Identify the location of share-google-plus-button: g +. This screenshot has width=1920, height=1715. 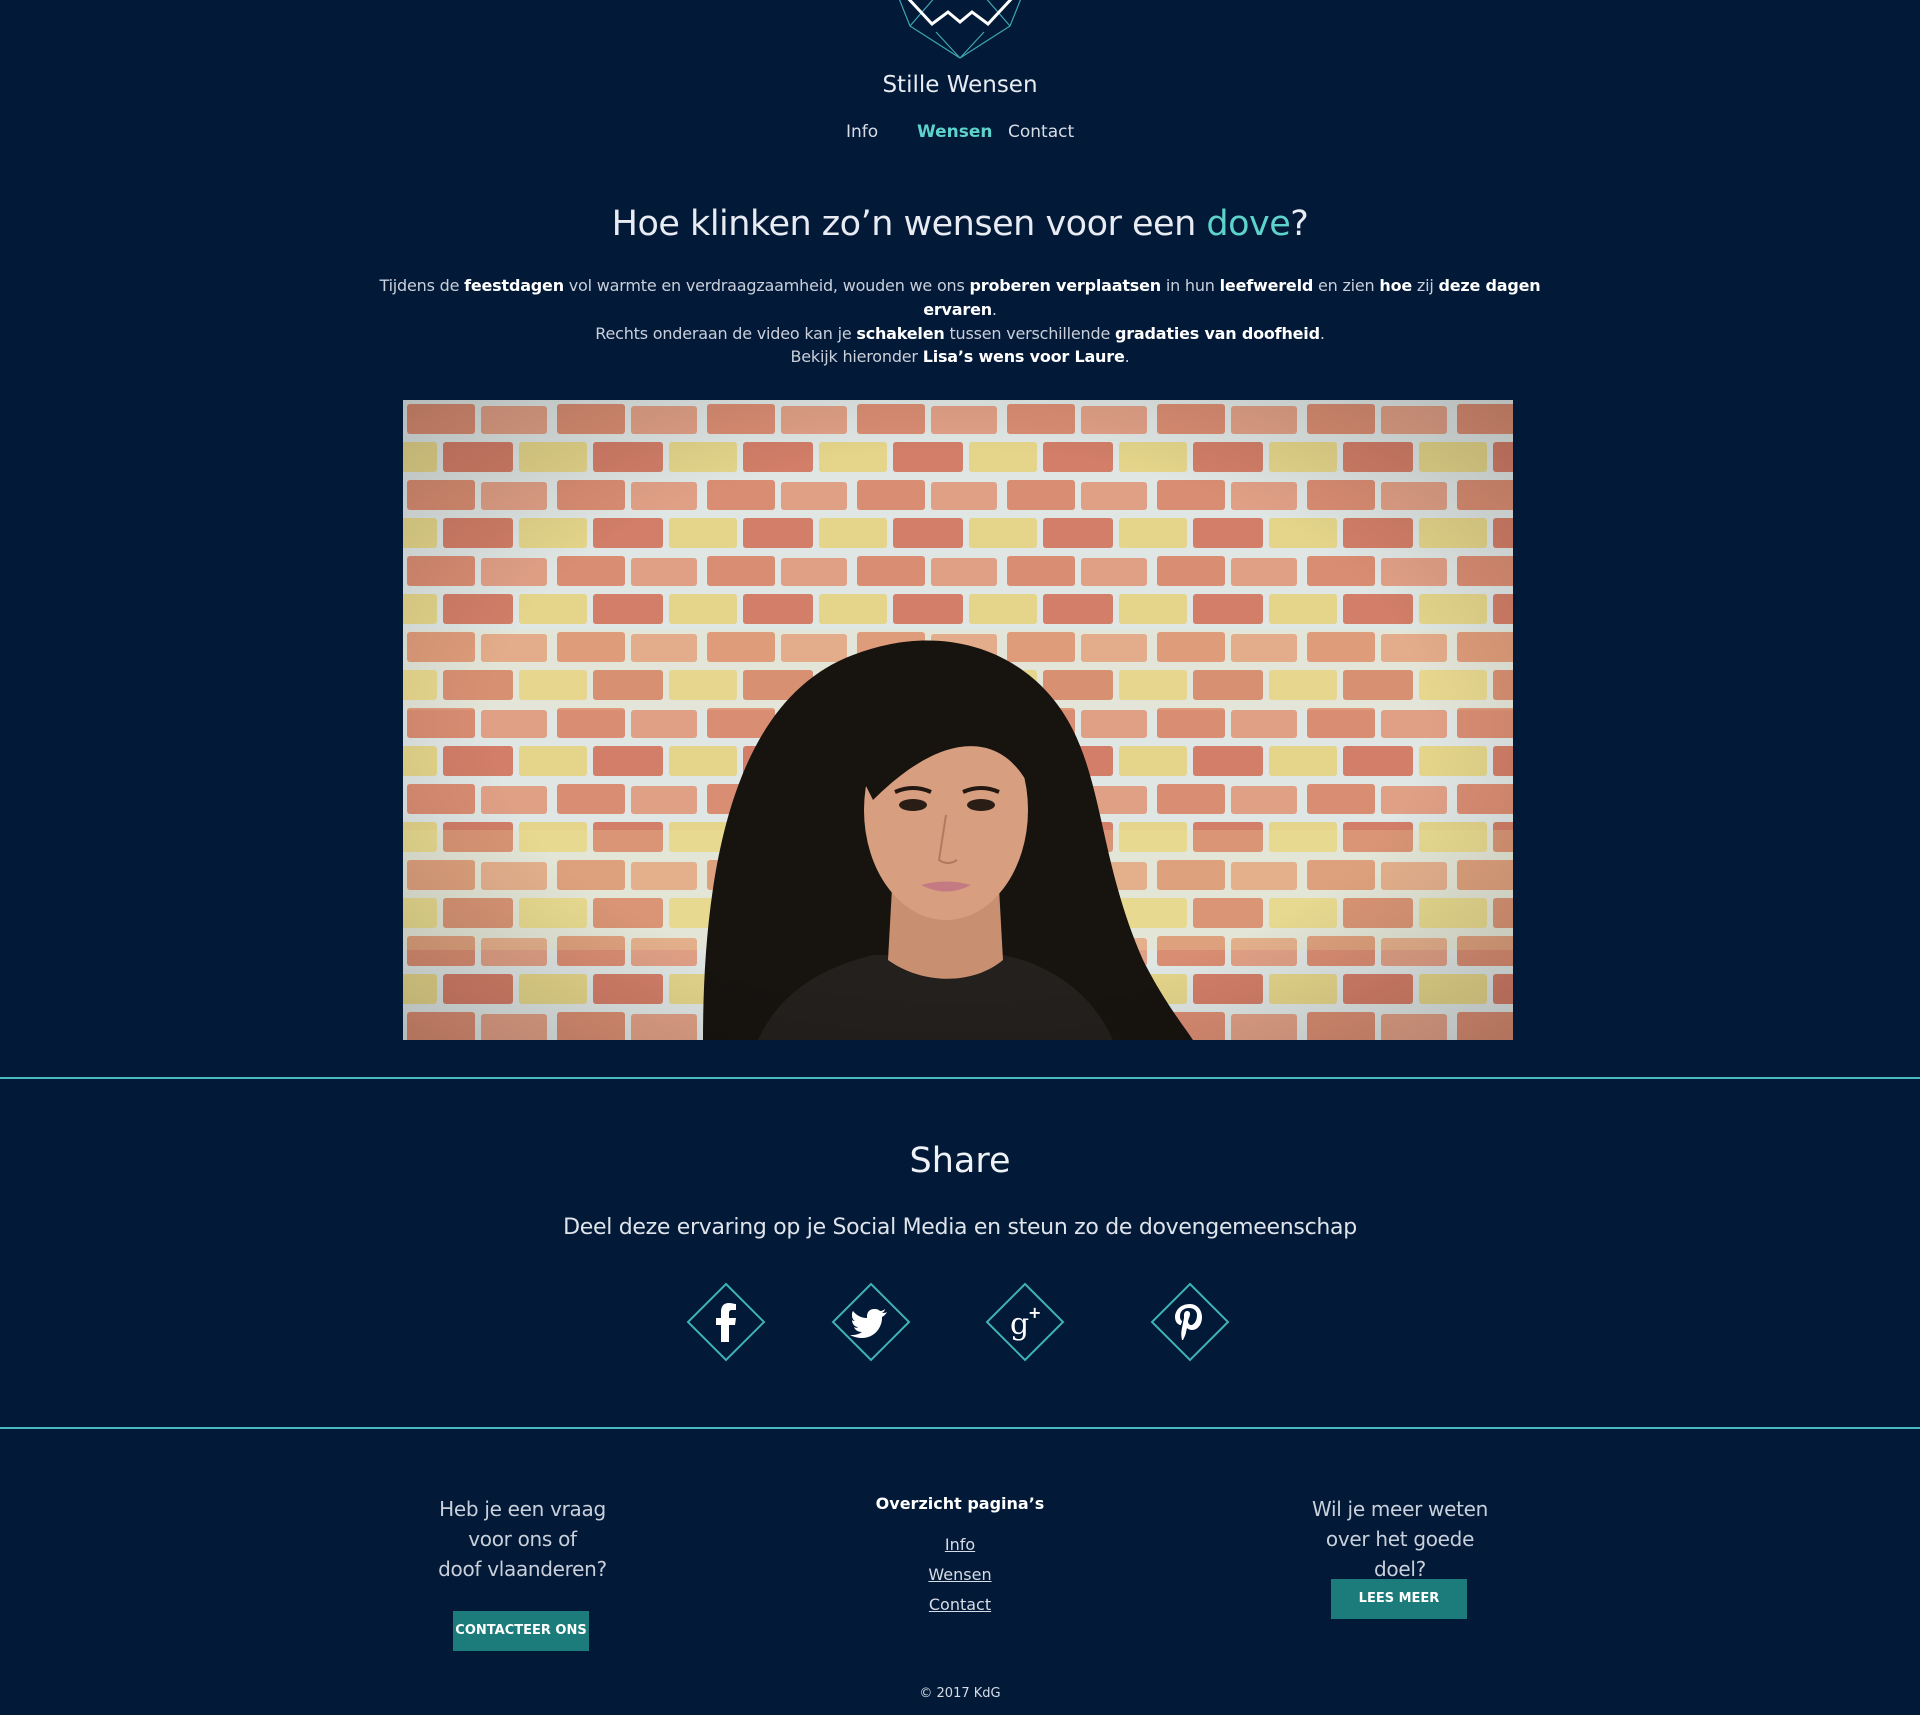
(1025, 1322).